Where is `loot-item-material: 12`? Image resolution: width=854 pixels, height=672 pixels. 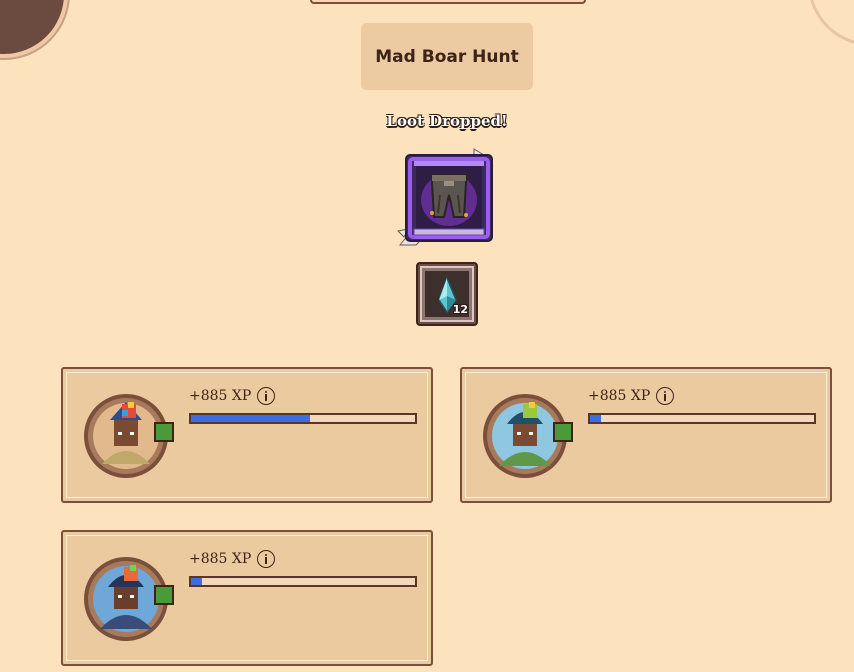
loot-item-material: 12 is located at coordinates (447, 294).